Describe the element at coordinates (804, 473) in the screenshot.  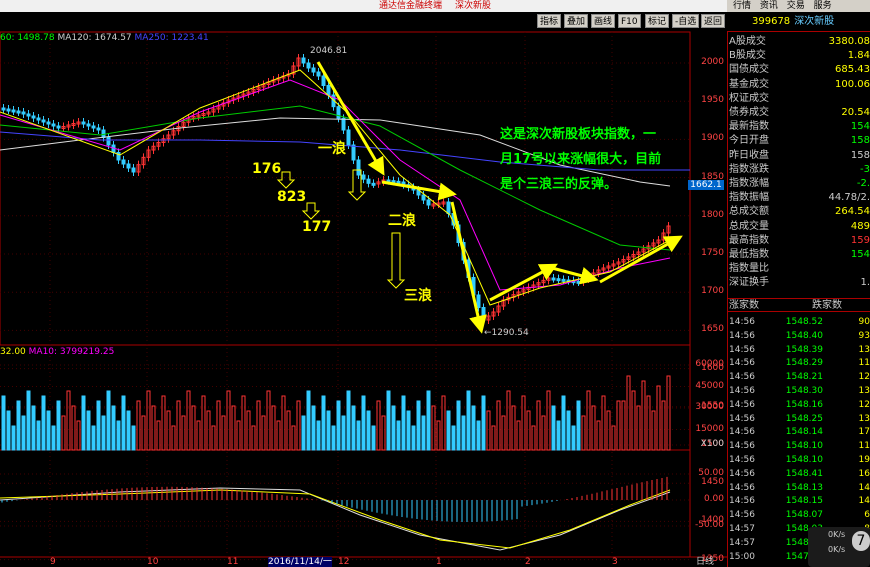
I see `tick-price: 1548.41` at that location.